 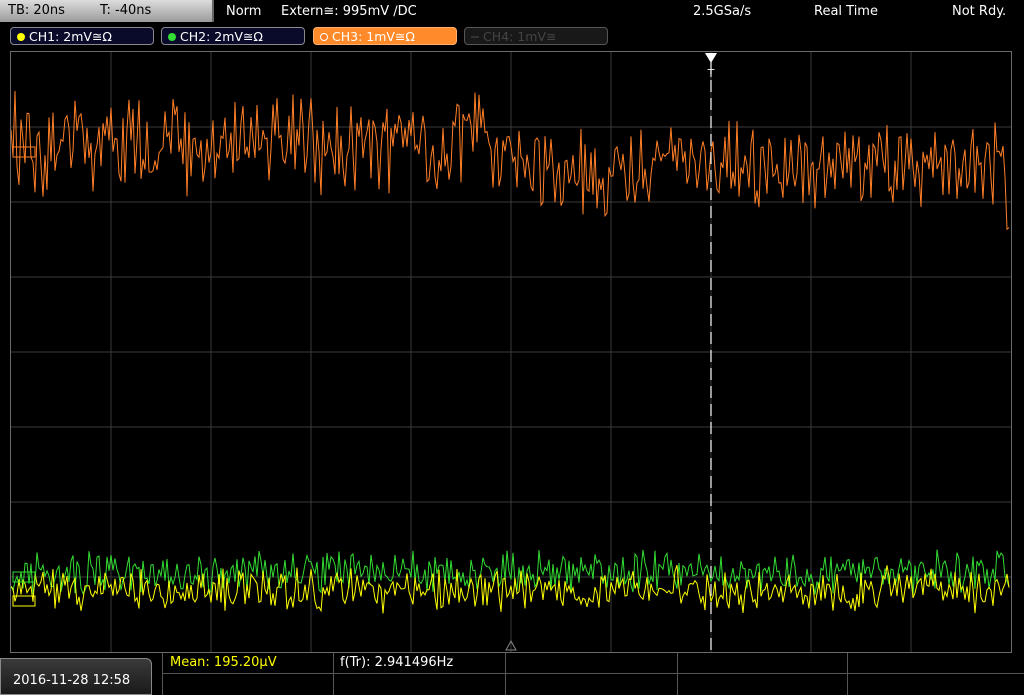 I want to click on channel-4-label: CH4: 1mV≅, so click(x=520, y=36).